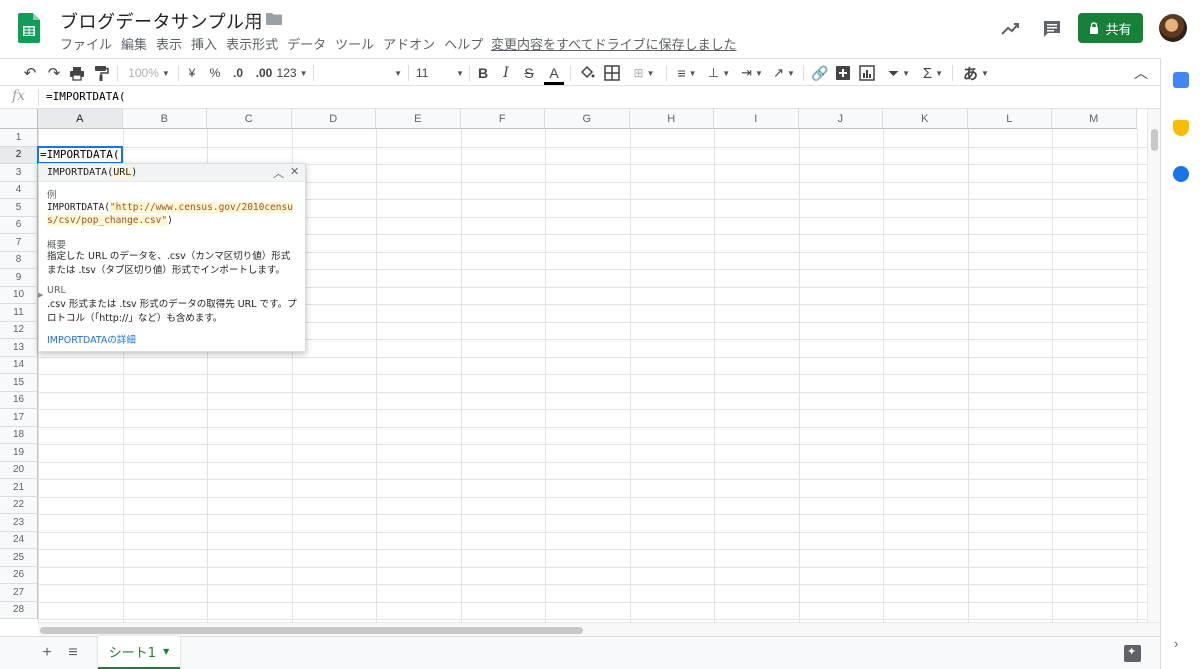 The width and height of the screenshot is (1200, 669). Describe the element at coordinates (19, 173) in the screenshot. I see `row-header-3: 3` at that location.